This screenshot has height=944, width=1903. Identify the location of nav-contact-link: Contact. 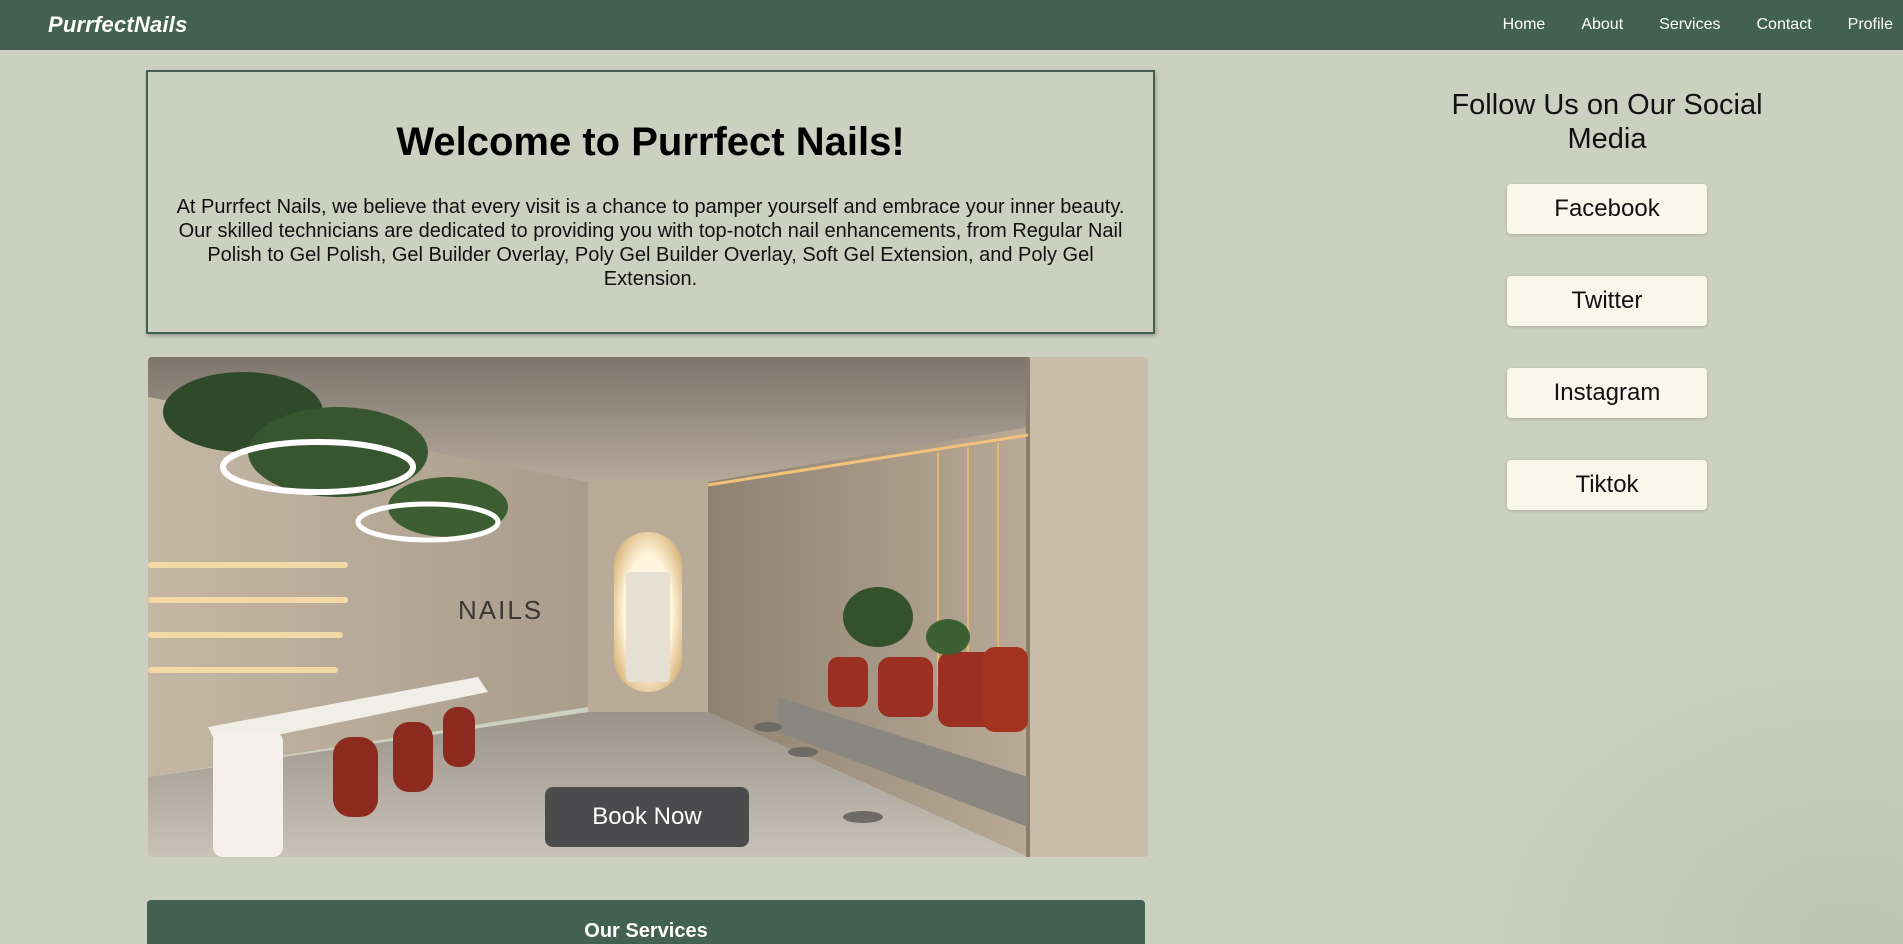
(1784, 25).